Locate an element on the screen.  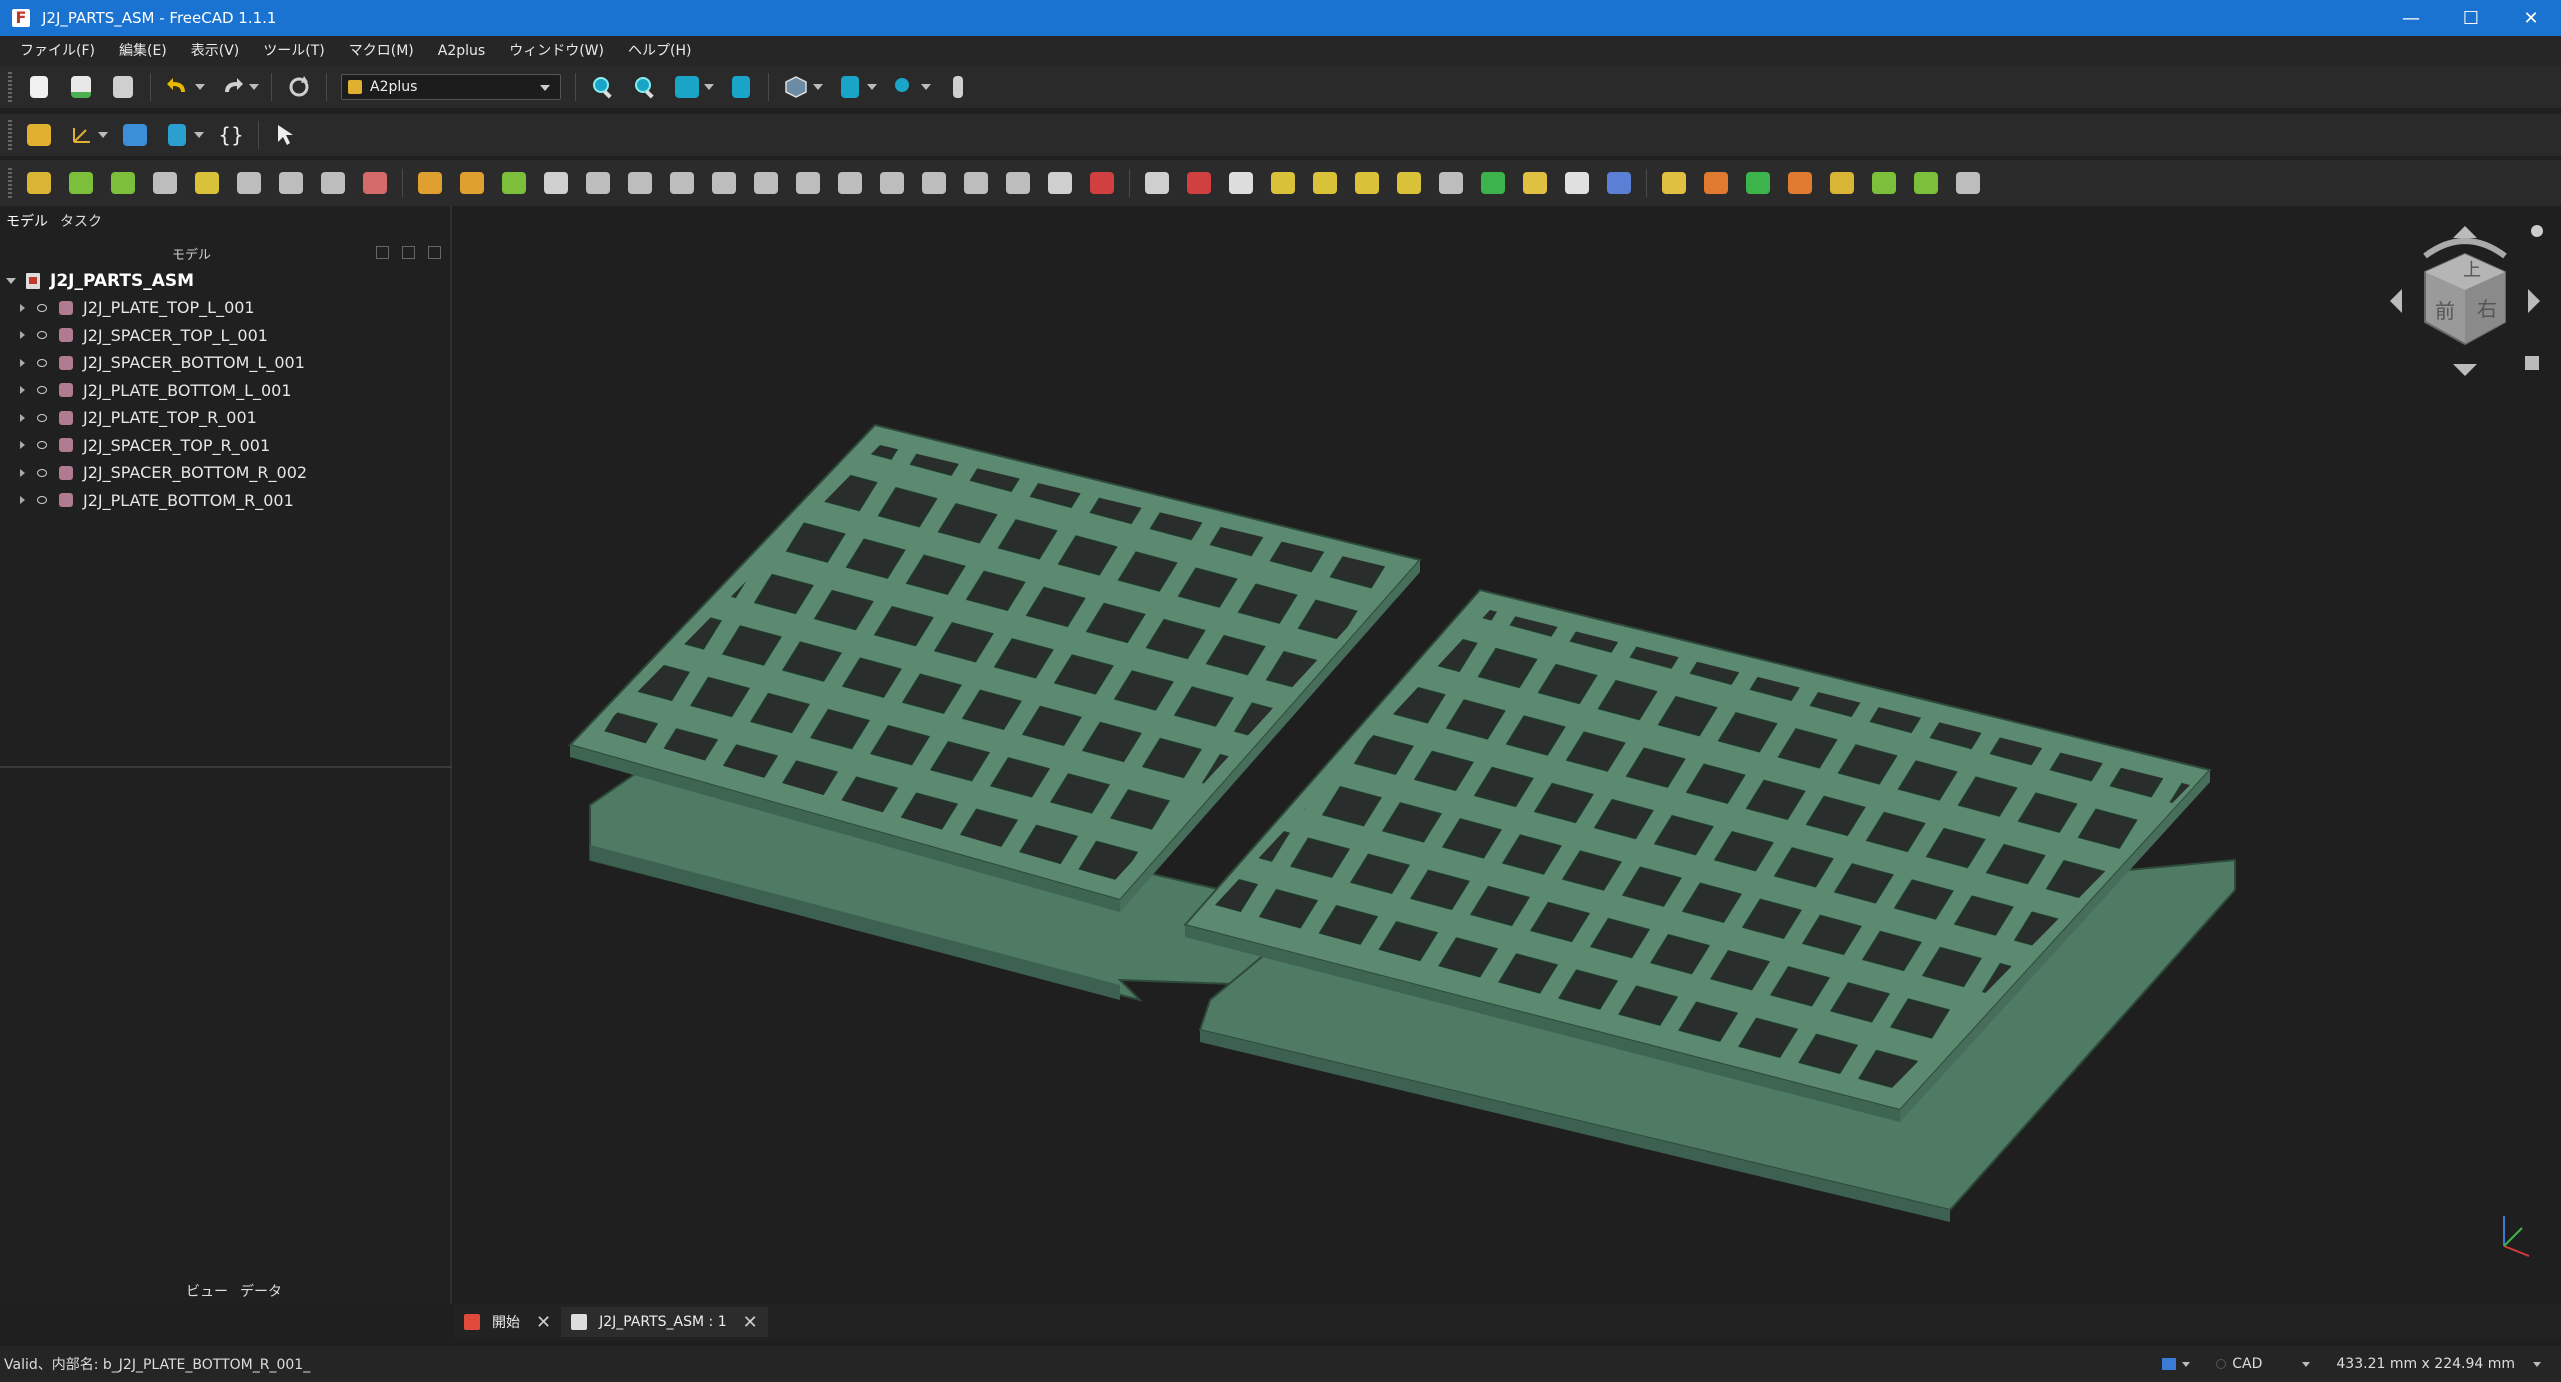
tree-item: J2J_PLATE_BOTTOM_R_001 is located at coordinates (226, 501).